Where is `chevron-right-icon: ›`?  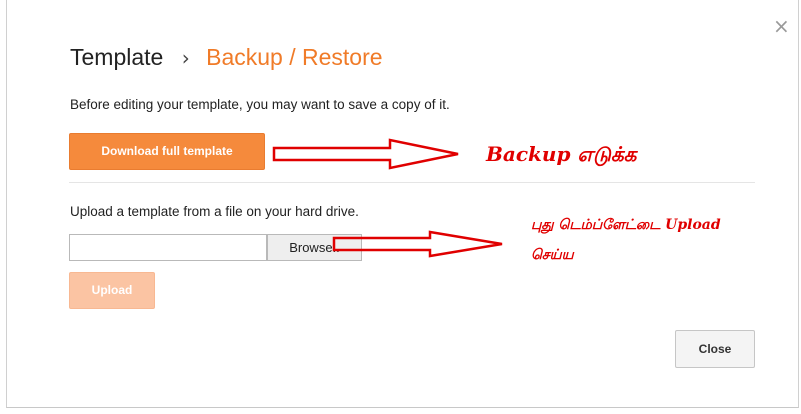
chevron-right-icon: › is located at coordinates (185, 58).